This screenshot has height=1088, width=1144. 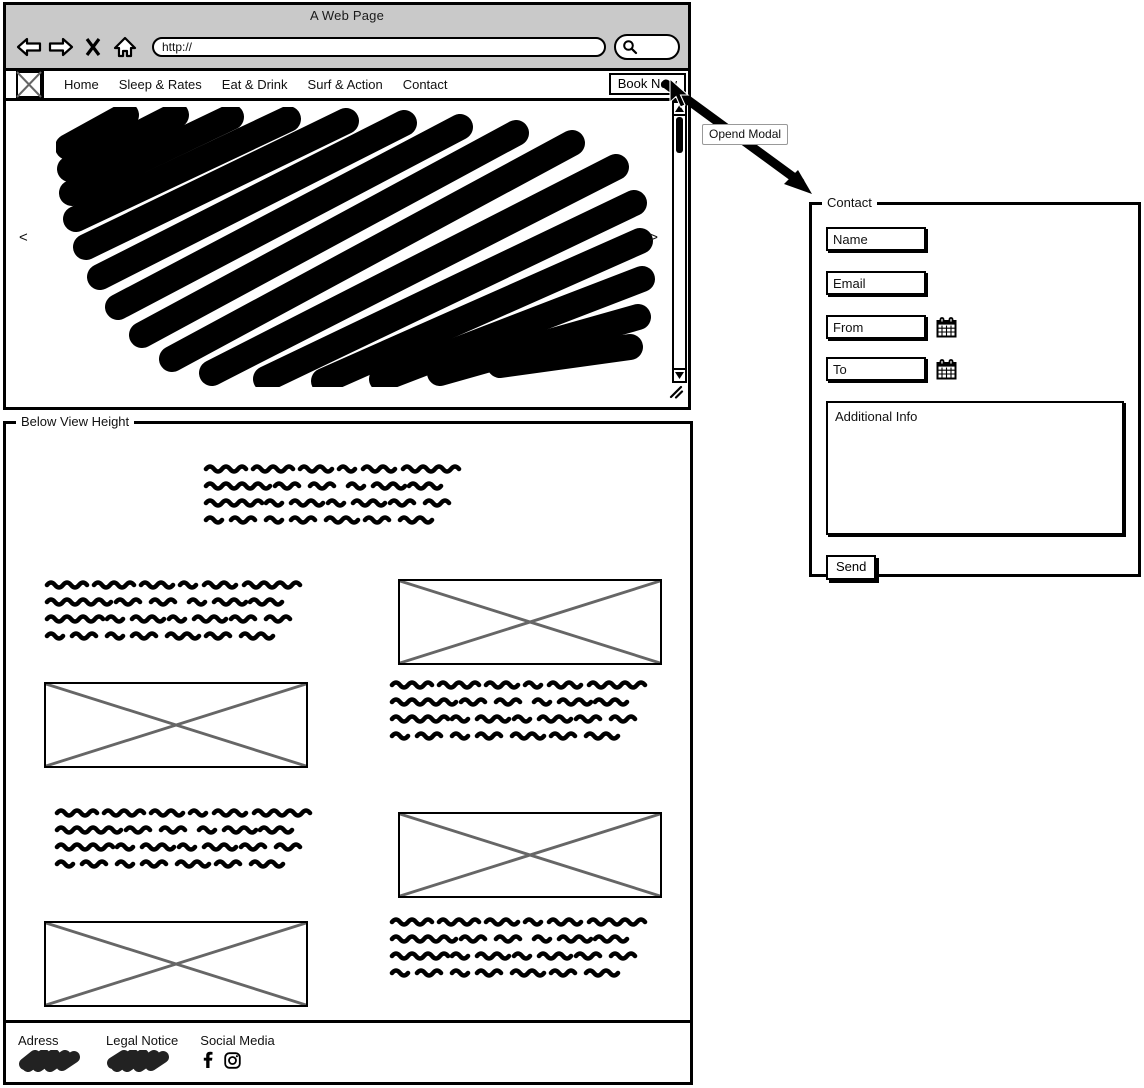 What do you see at coordinates (23, 237) in the screenshot?
I see `carousel-prev-arrow: <` at bounding box center [23, 237].